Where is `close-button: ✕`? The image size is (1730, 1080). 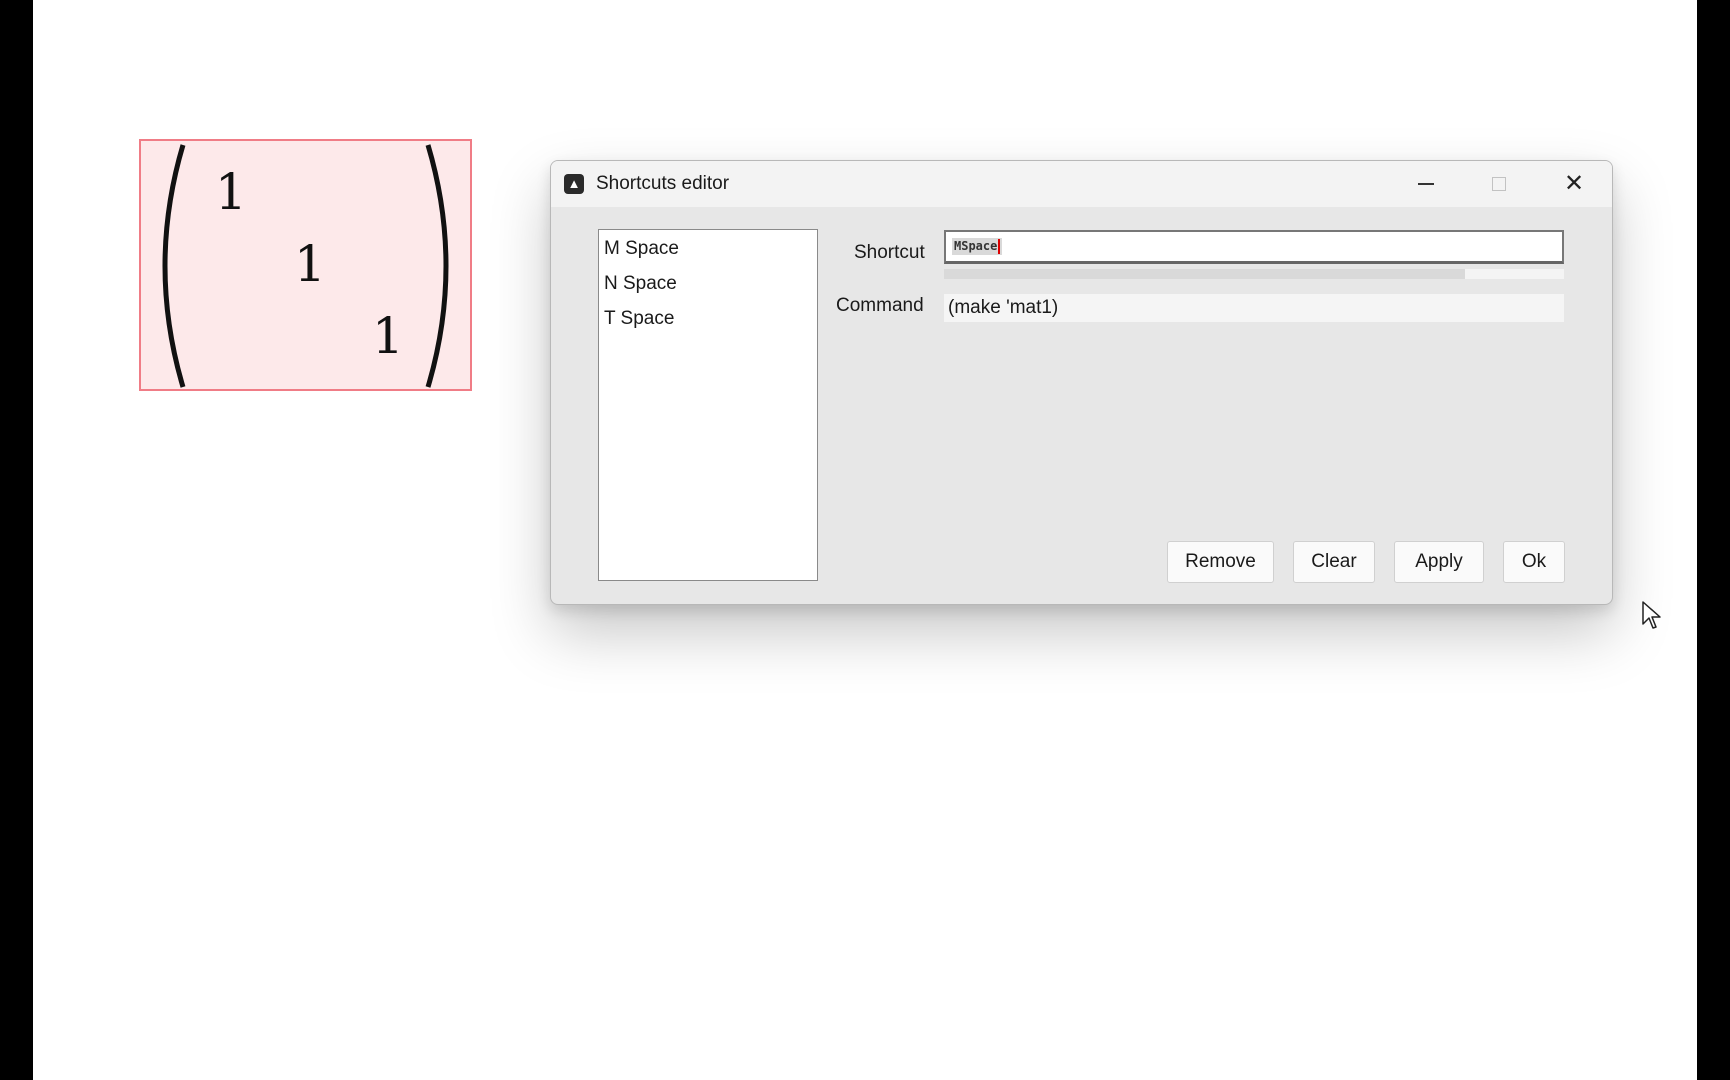
close-button: ✕ is located at coordinates (1574, 184).